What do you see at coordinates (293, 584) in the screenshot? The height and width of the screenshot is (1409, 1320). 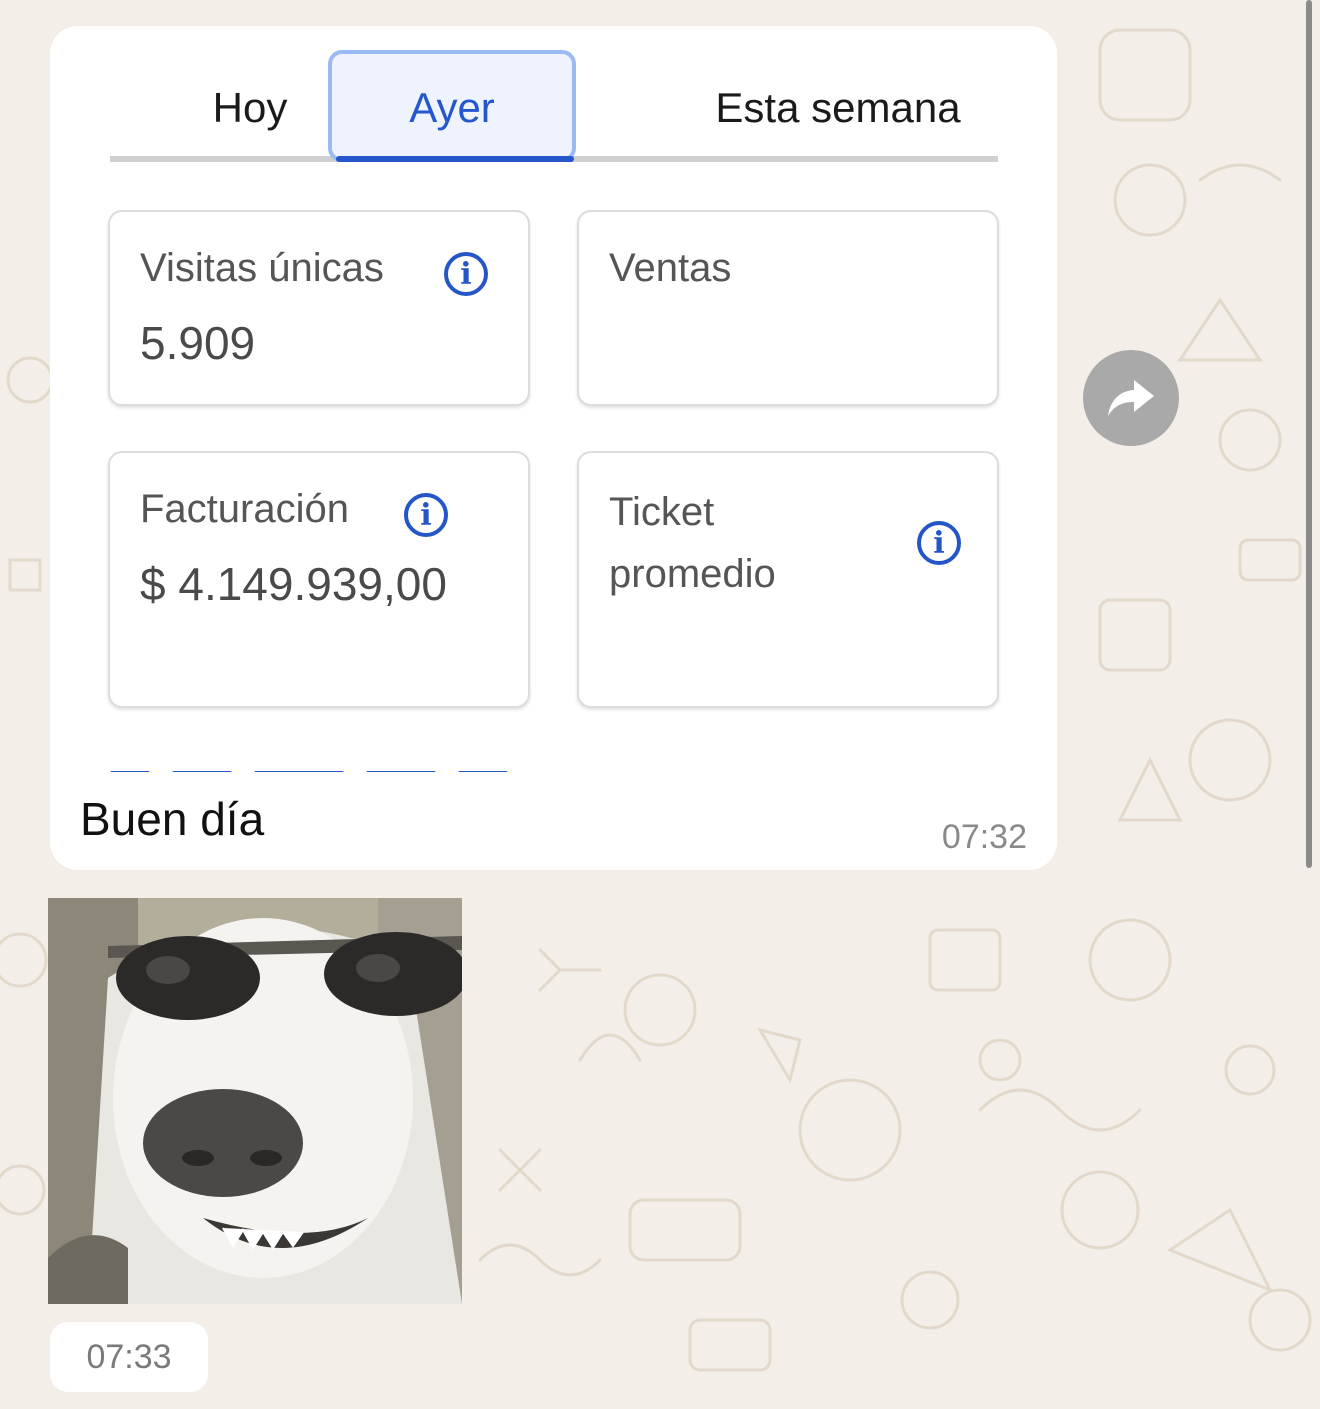 I see `card-value: $ 4.149.939,00` at bounding box center [293, 584].